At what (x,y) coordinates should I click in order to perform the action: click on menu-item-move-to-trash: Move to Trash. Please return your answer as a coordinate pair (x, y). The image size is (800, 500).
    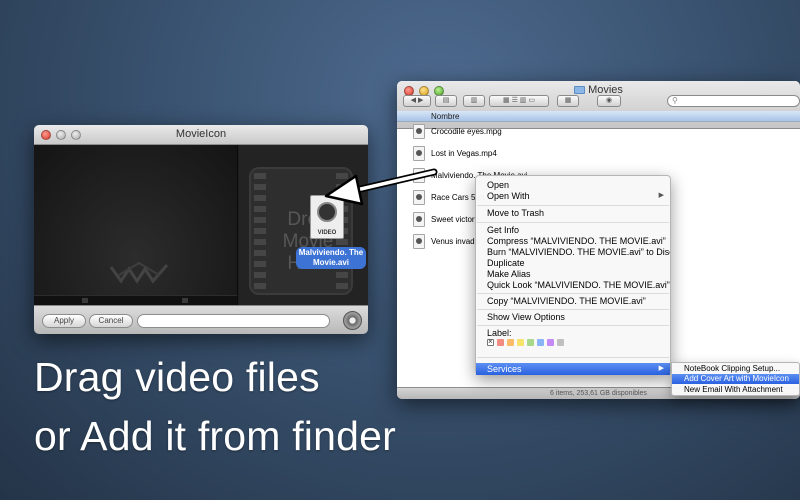
    Looking at the image, I should click on (573, 213).